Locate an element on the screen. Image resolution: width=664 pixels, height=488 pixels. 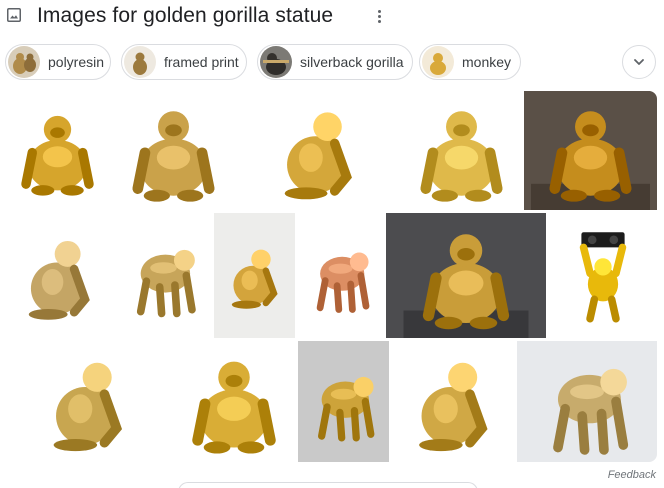
chip-monkey: monkey is located at coordinates (470, 62).